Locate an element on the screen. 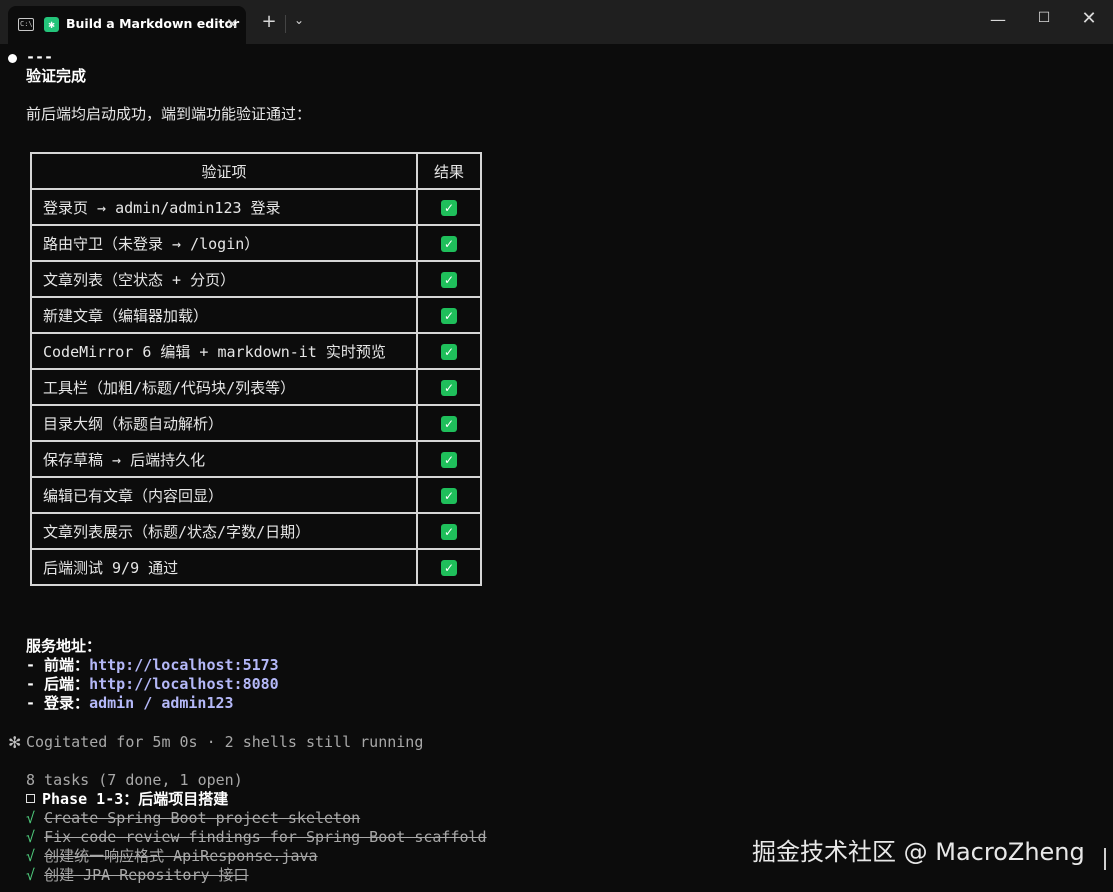 The height and width of the screenshot is (892, 1113). service-frontend: - 前端：http://localhost:5173 is located at coordinates (152, 665).